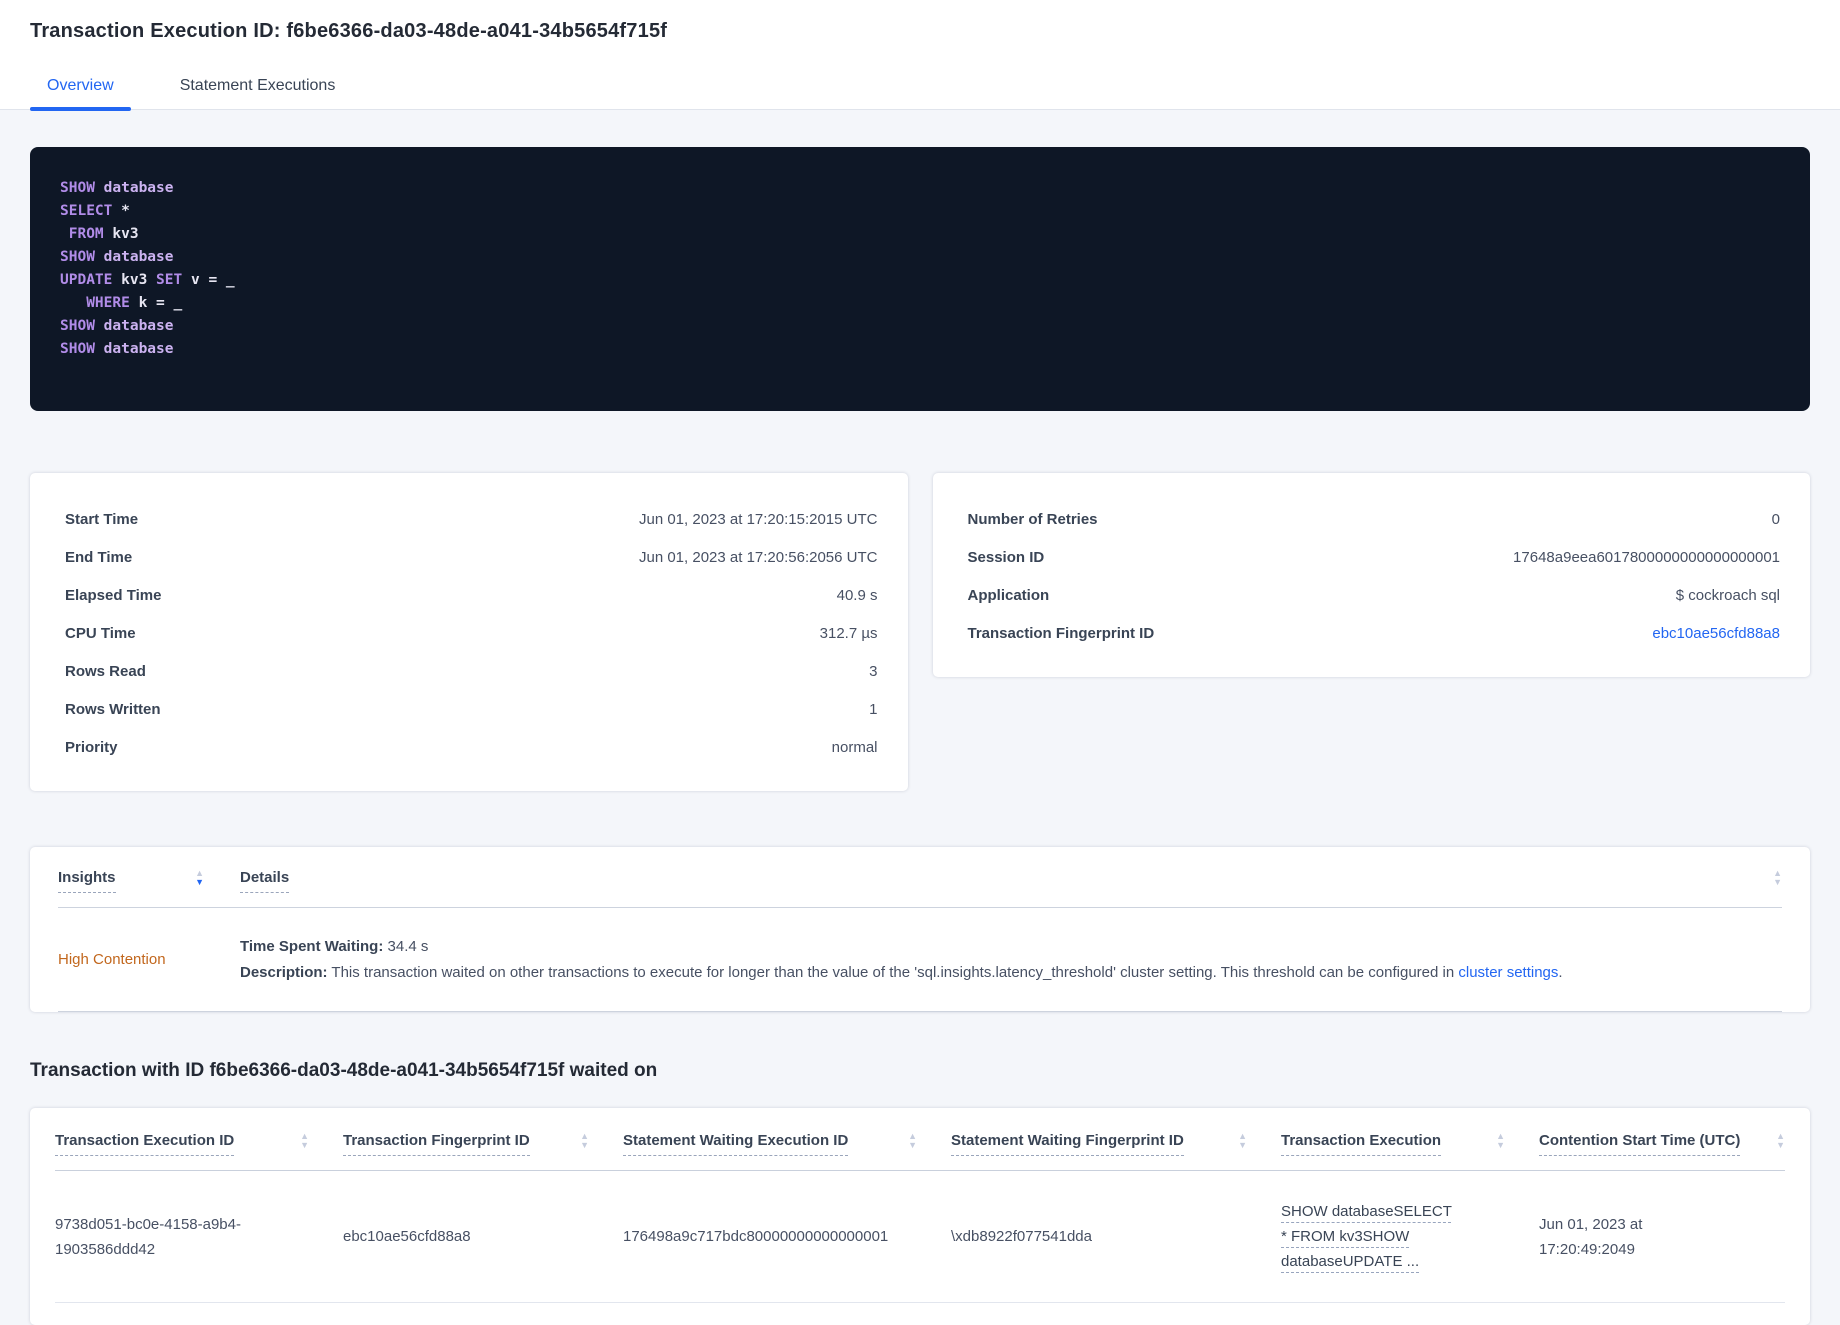 This screenshot has width=1840, height=1325. Describe the element at coordinates (1361, 1144) in the screenshot. I see `column-label: Transaction Execution` at that location.